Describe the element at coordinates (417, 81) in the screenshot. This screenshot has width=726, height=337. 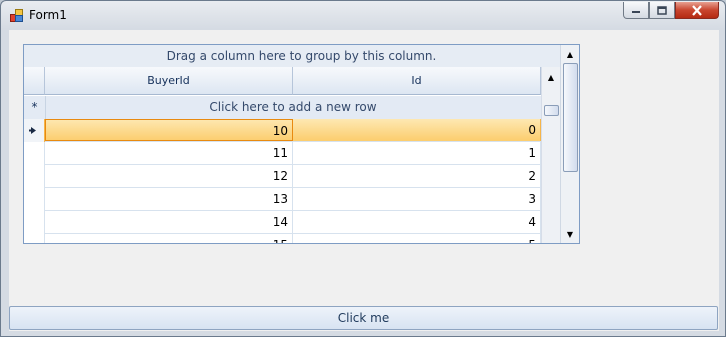
I see `column-header-id: Id` at that location.